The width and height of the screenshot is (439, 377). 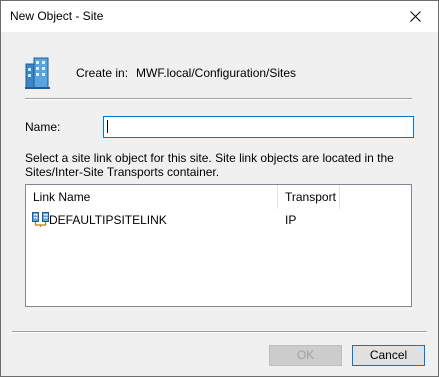 I want to click on header-divider, so click(x=218, y=99).